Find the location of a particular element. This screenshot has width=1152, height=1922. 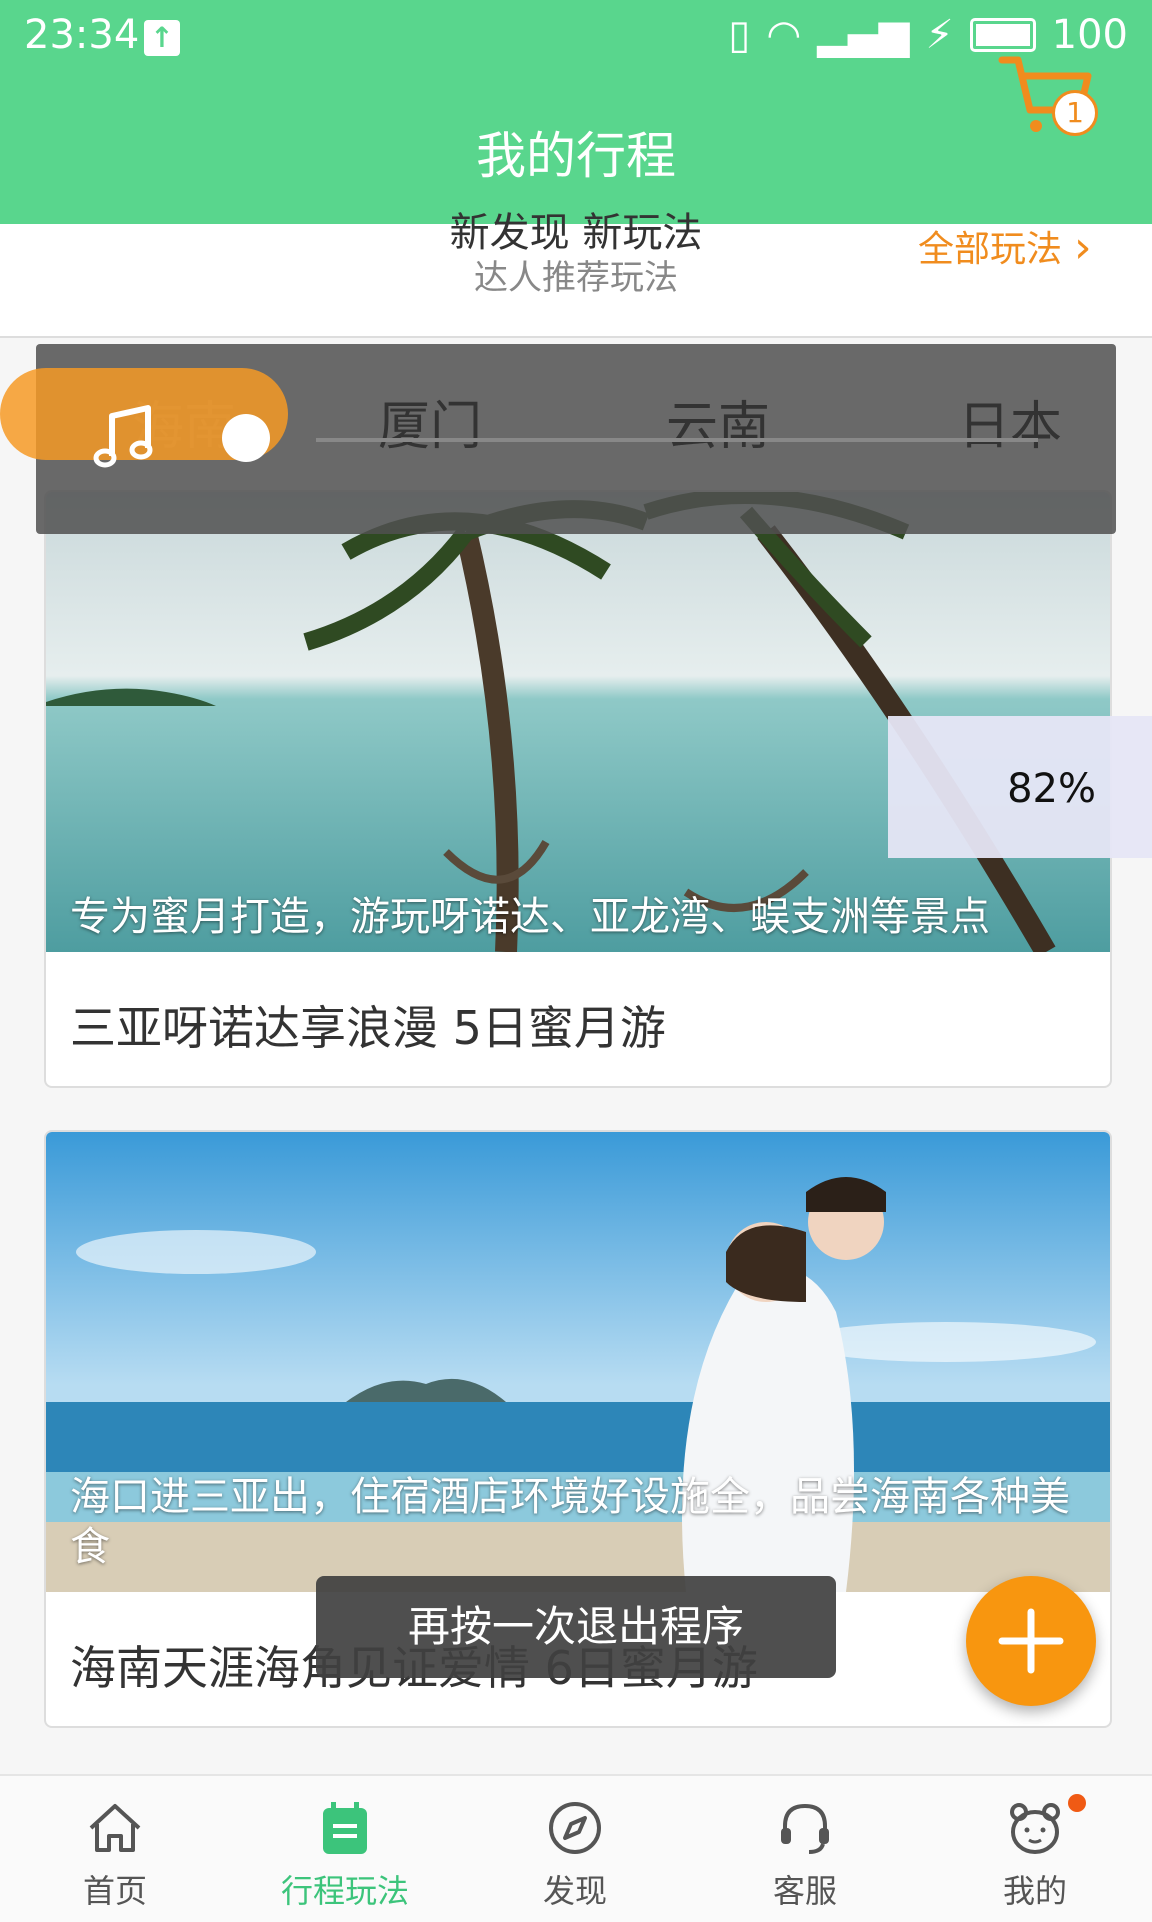

chevron-right-icon: › is located at coordinates (1083, 247).